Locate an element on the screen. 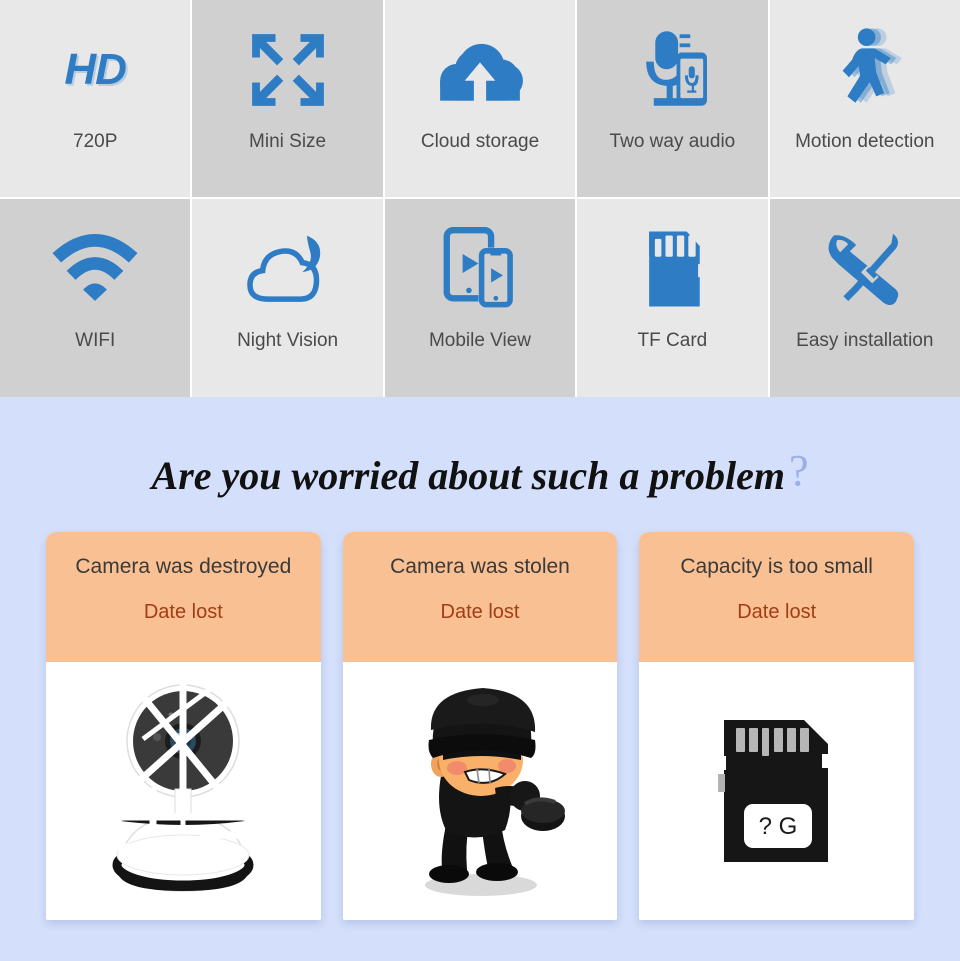 The height and width of the screenshot is (961, 960). feature-label: TF Card is located at coordinates (672, 340).